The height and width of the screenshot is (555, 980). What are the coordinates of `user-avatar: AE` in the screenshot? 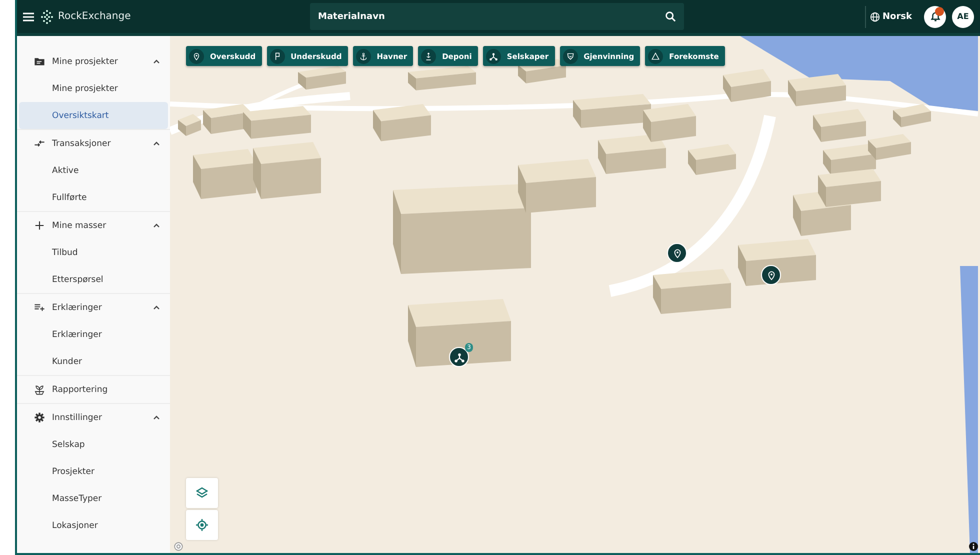 It's located at (963, 17).